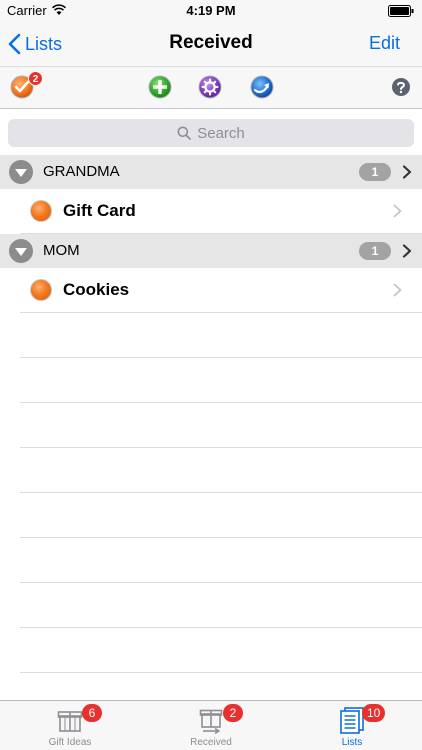 The width and height of the screenshot is (422, 750). Describe the element at coordinates (262, 87) in the screenshot. I see `sync-icon` at that location.